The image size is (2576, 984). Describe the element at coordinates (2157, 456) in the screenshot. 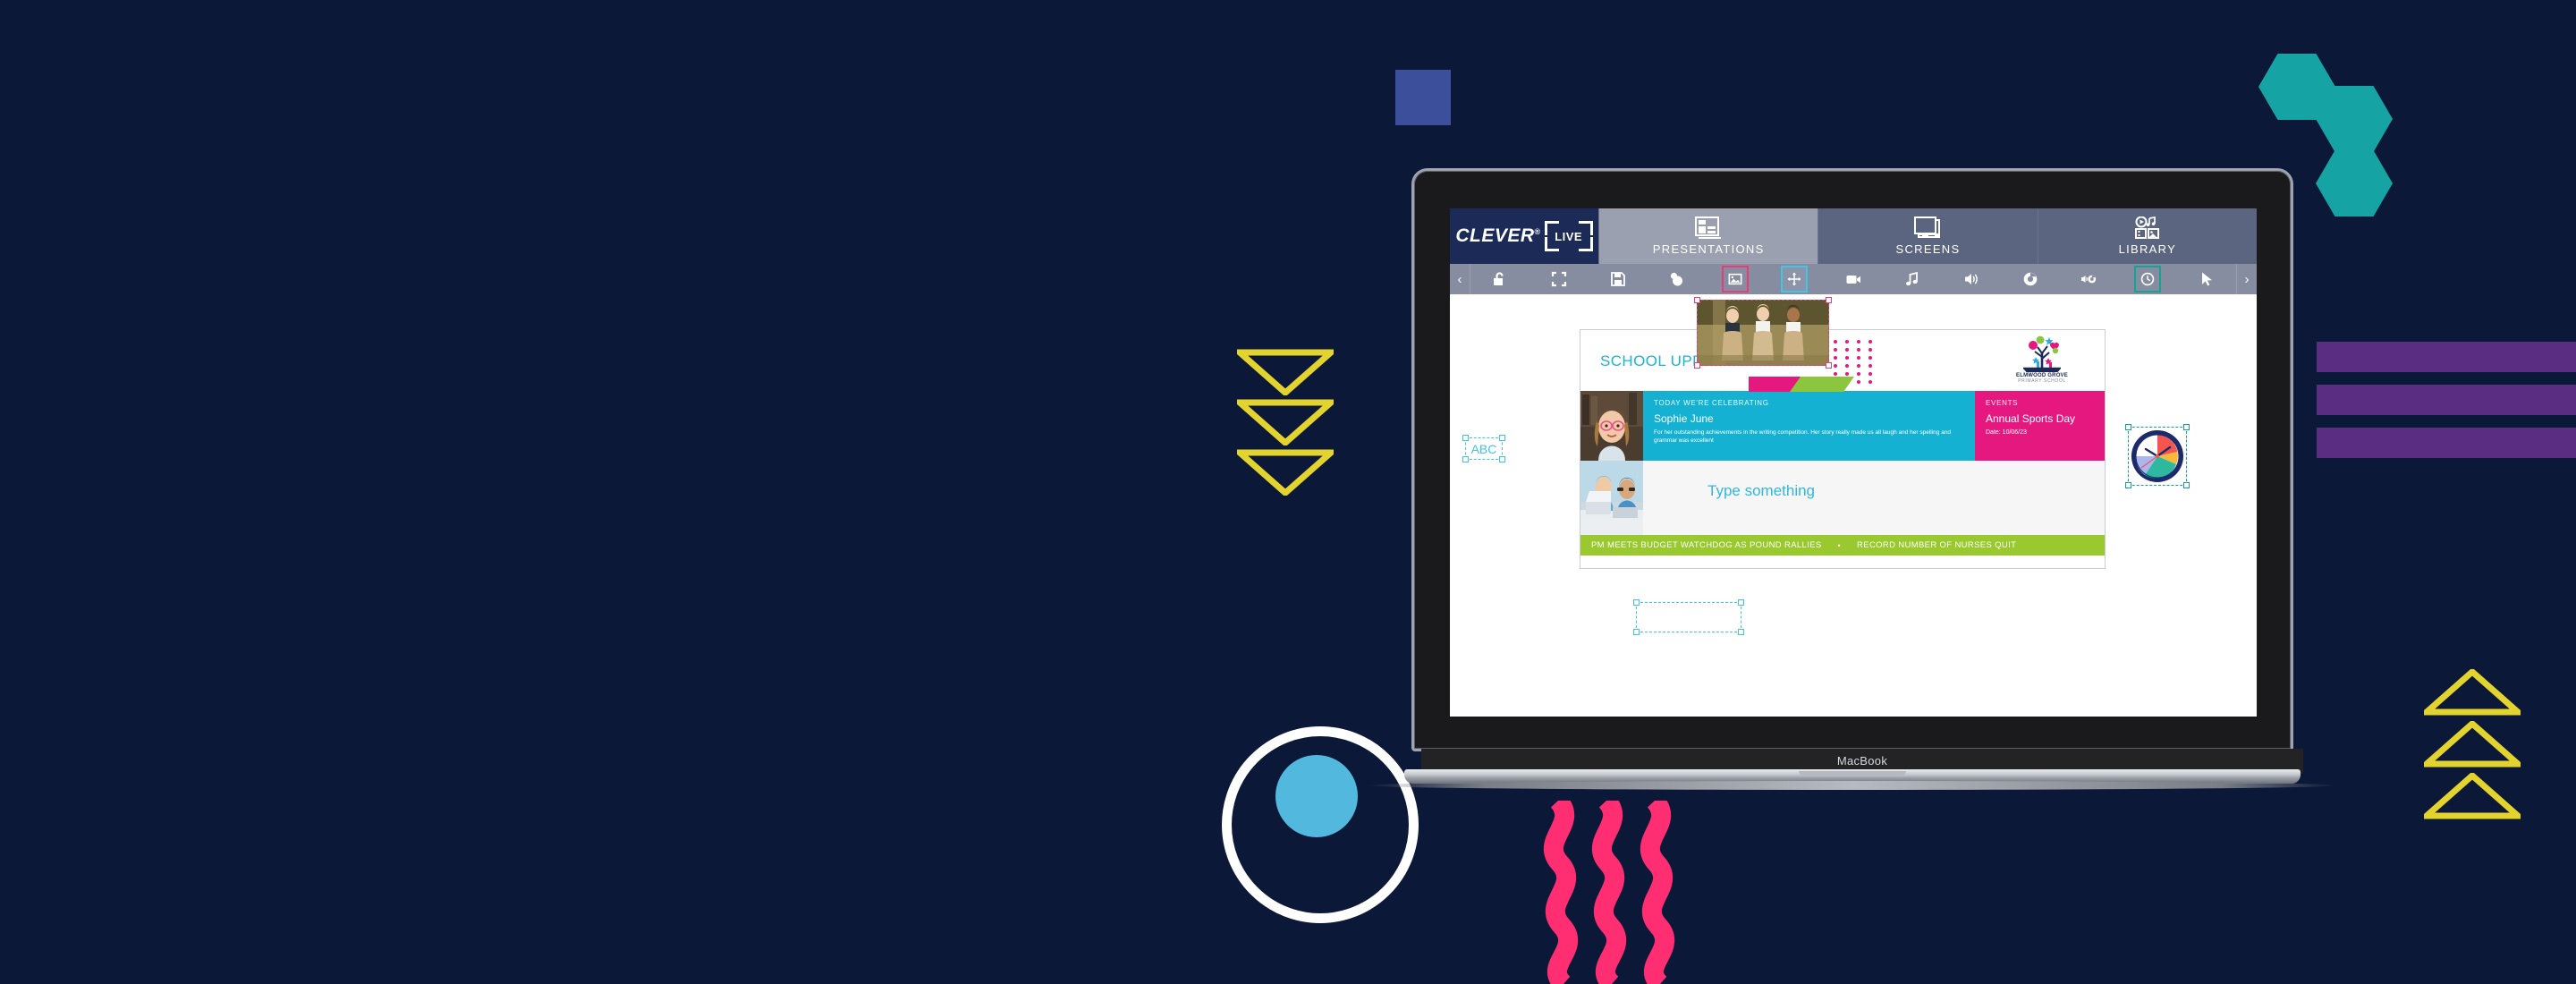

I see `clock-selection-box` at that location.